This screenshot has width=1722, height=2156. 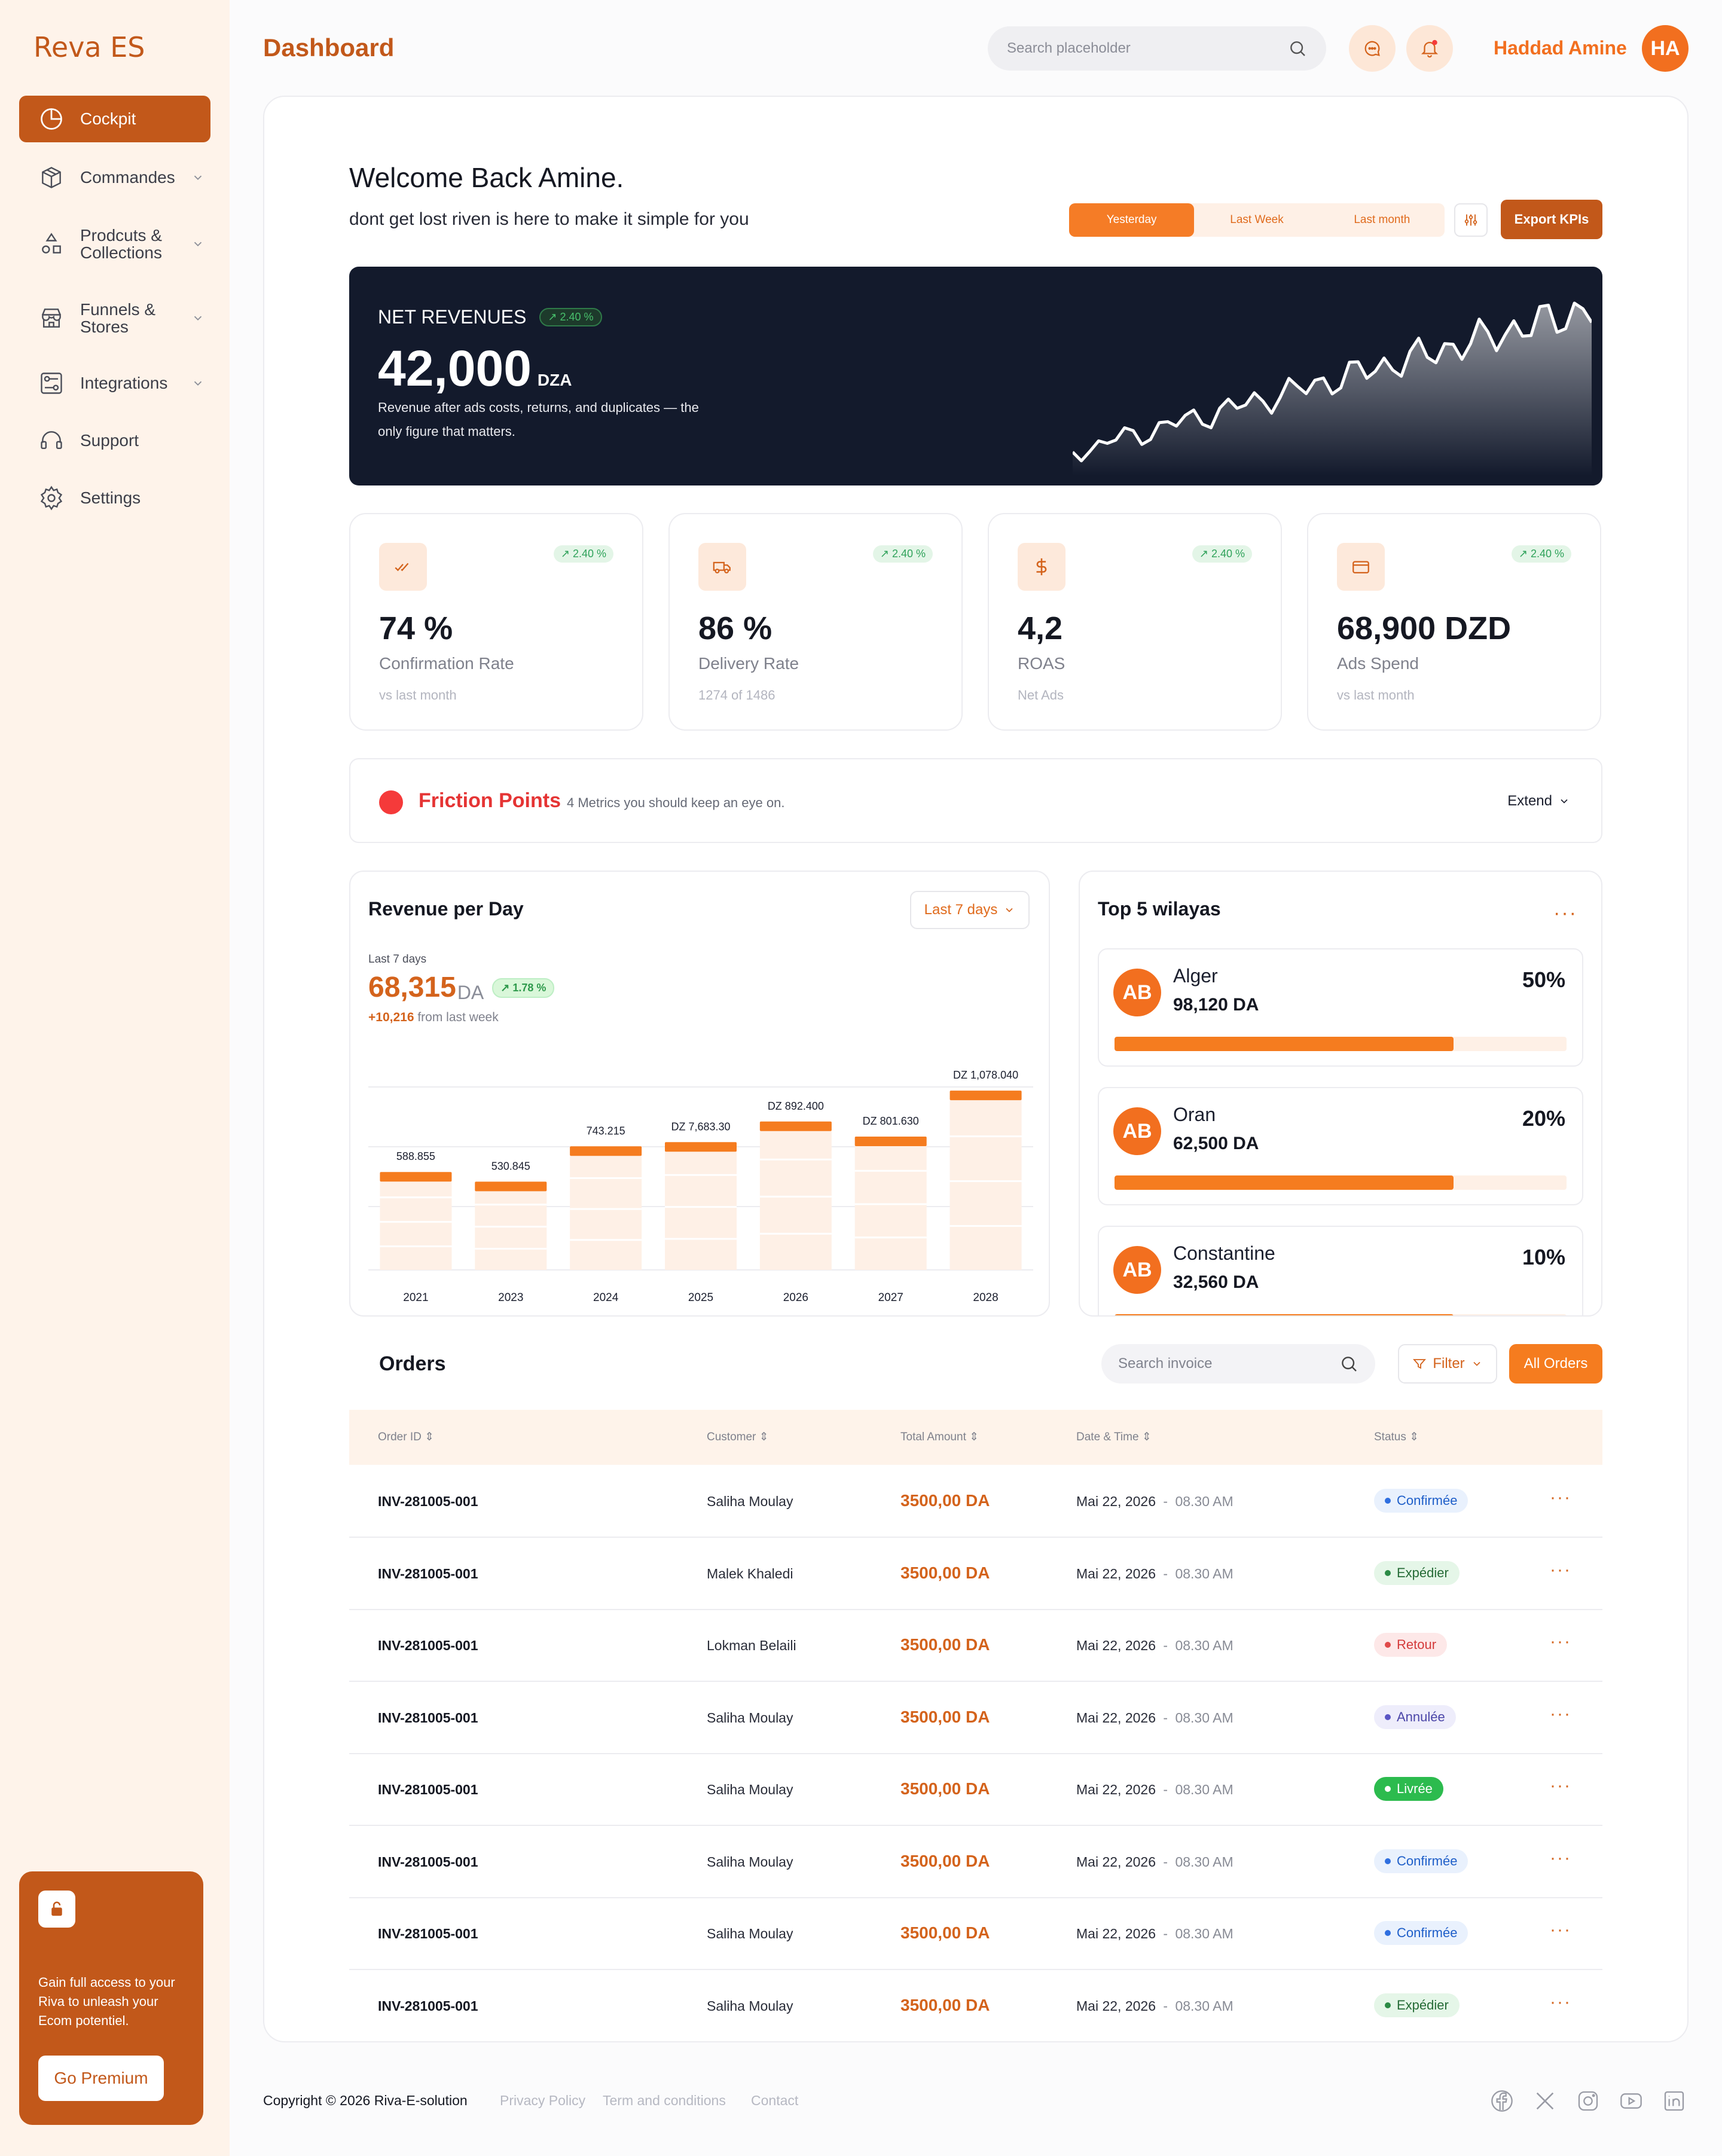 What do you see at coordinates (1588, 2101) in the screenshot?
I see `instagram-icon` at bounding box center [1588, 2101].